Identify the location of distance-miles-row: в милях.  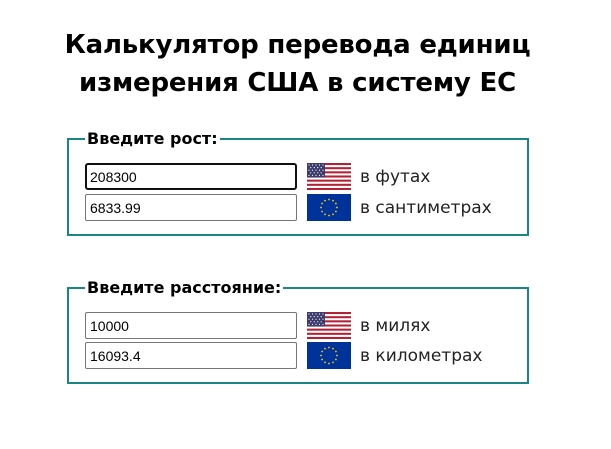
(257, 325).